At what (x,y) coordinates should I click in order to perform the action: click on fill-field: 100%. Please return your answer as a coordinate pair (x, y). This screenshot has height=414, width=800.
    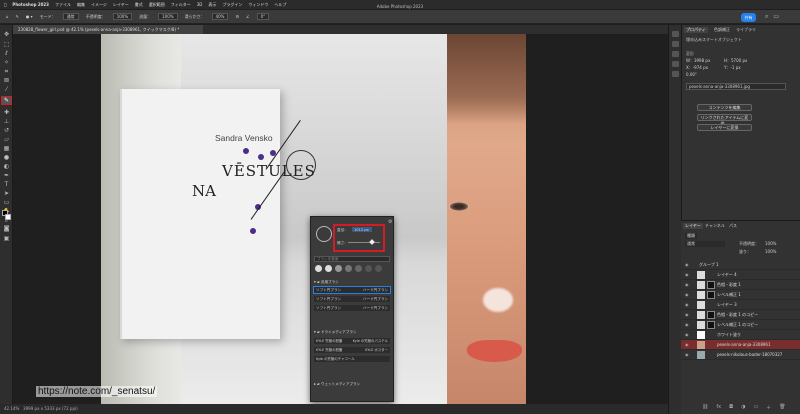
    Looking at the image, I should click on (770, 251).